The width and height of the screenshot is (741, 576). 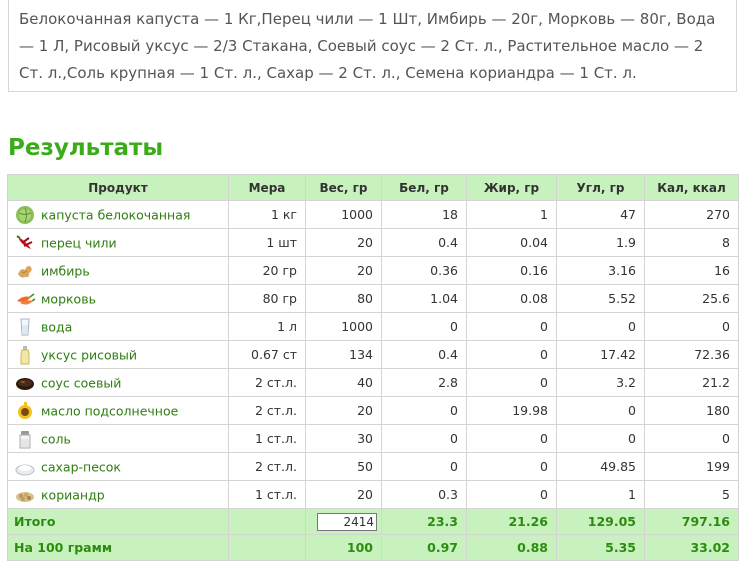 I want to click on kcal-cell: 199, so click(x=691, y=466).